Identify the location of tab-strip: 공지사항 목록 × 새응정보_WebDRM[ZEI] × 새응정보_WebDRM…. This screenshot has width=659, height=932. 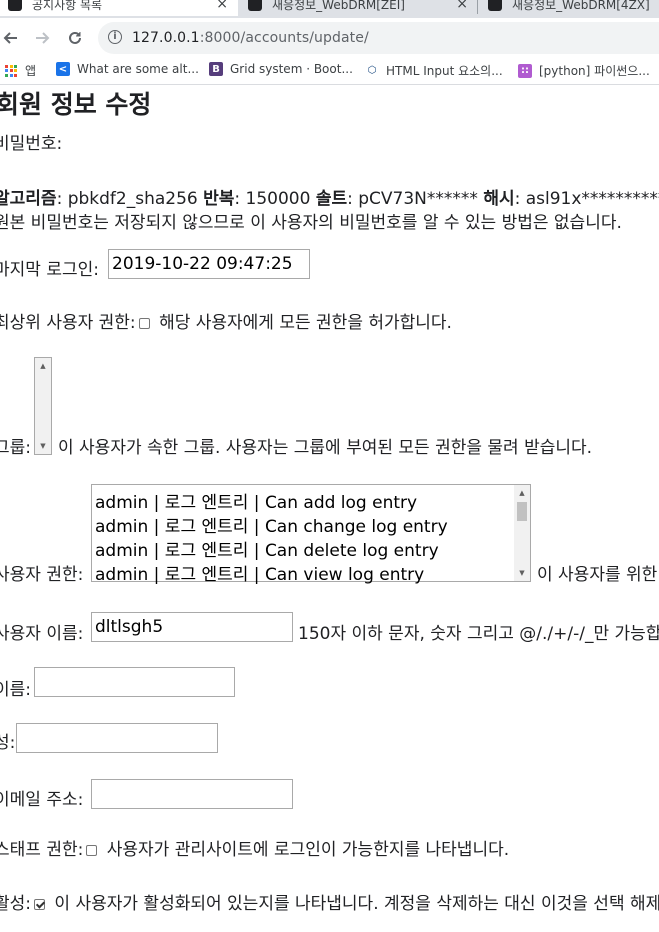
(329, 9).